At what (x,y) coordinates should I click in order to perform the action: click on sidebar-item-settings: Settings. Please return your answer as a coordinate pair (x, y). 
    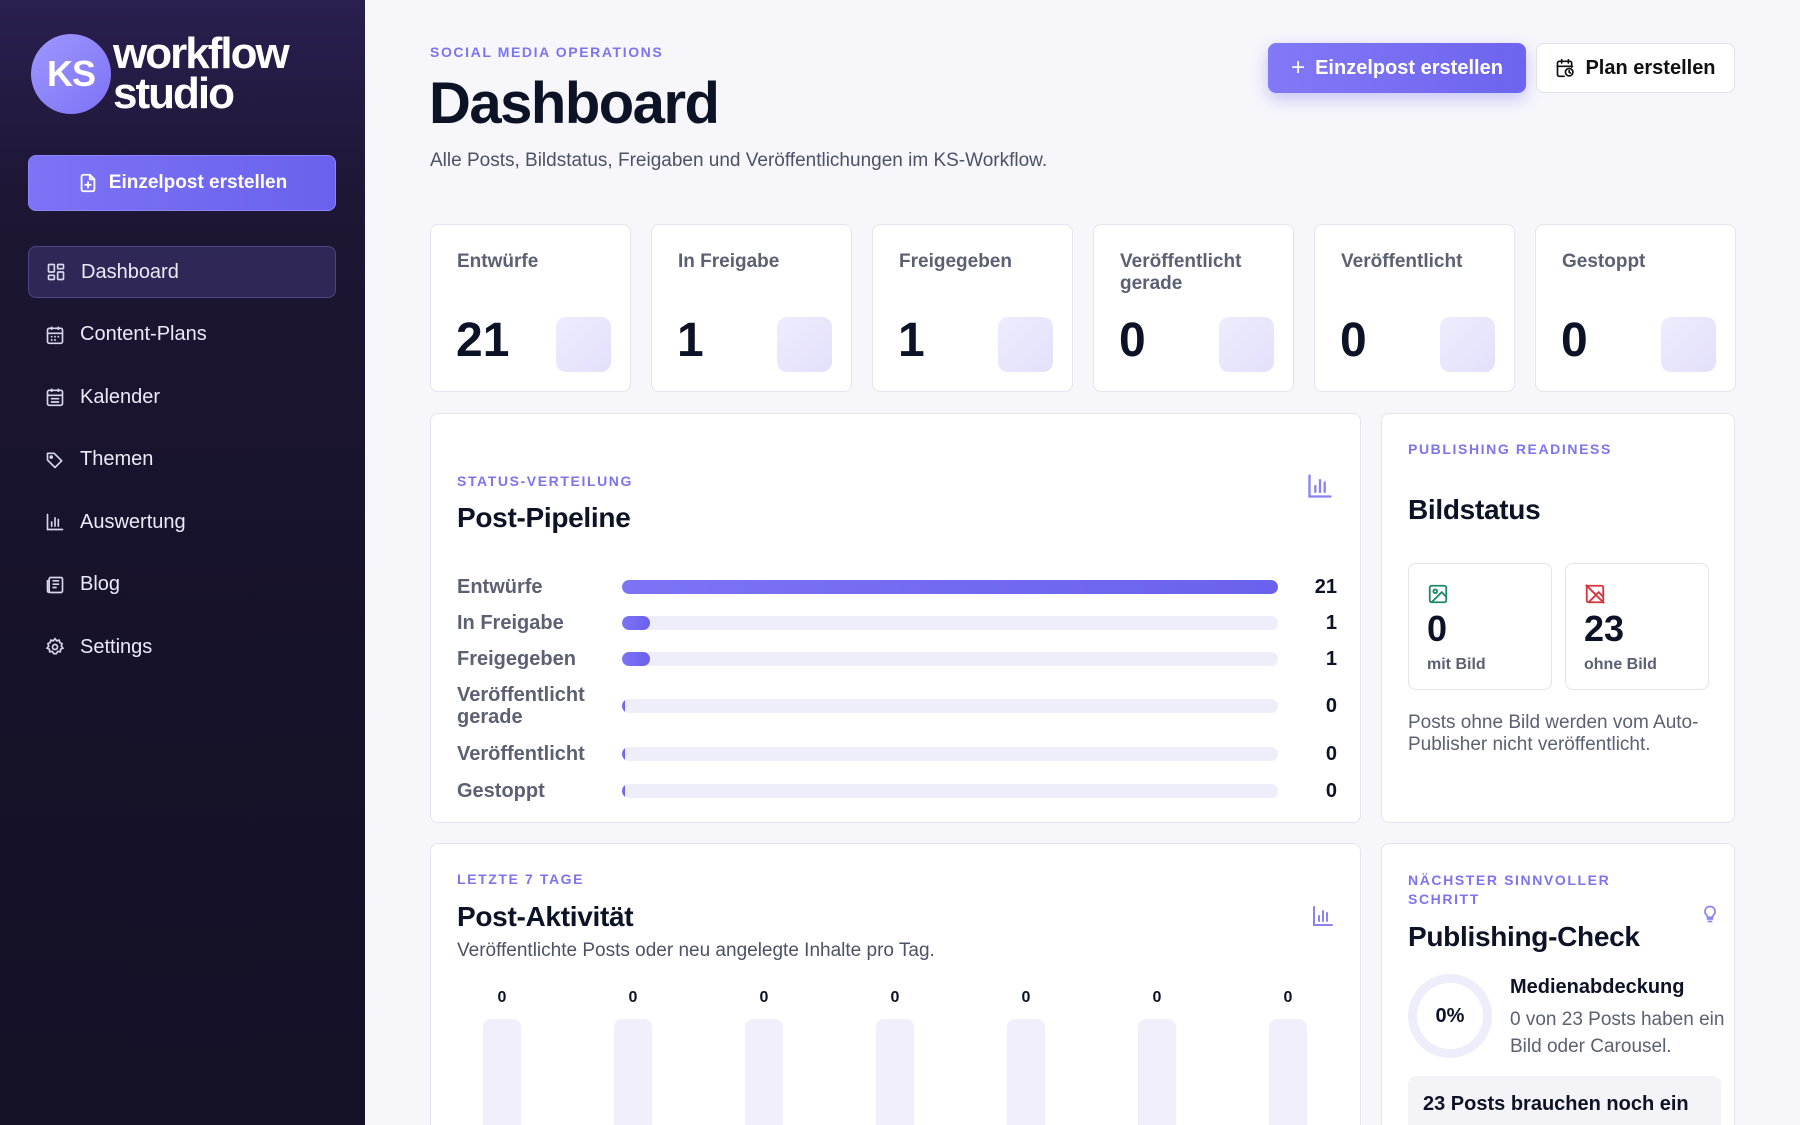
    Looking at the image, I should click on (182, 647).